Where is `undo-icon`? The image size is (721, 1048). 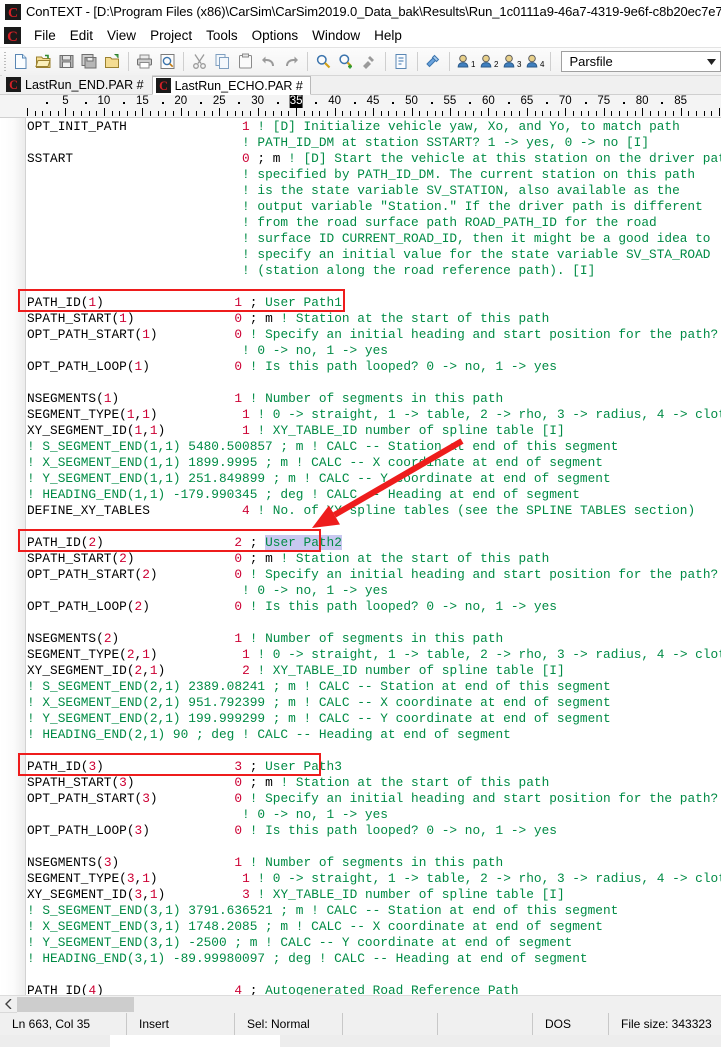
undo-icon is located at coordinates (268, 61).